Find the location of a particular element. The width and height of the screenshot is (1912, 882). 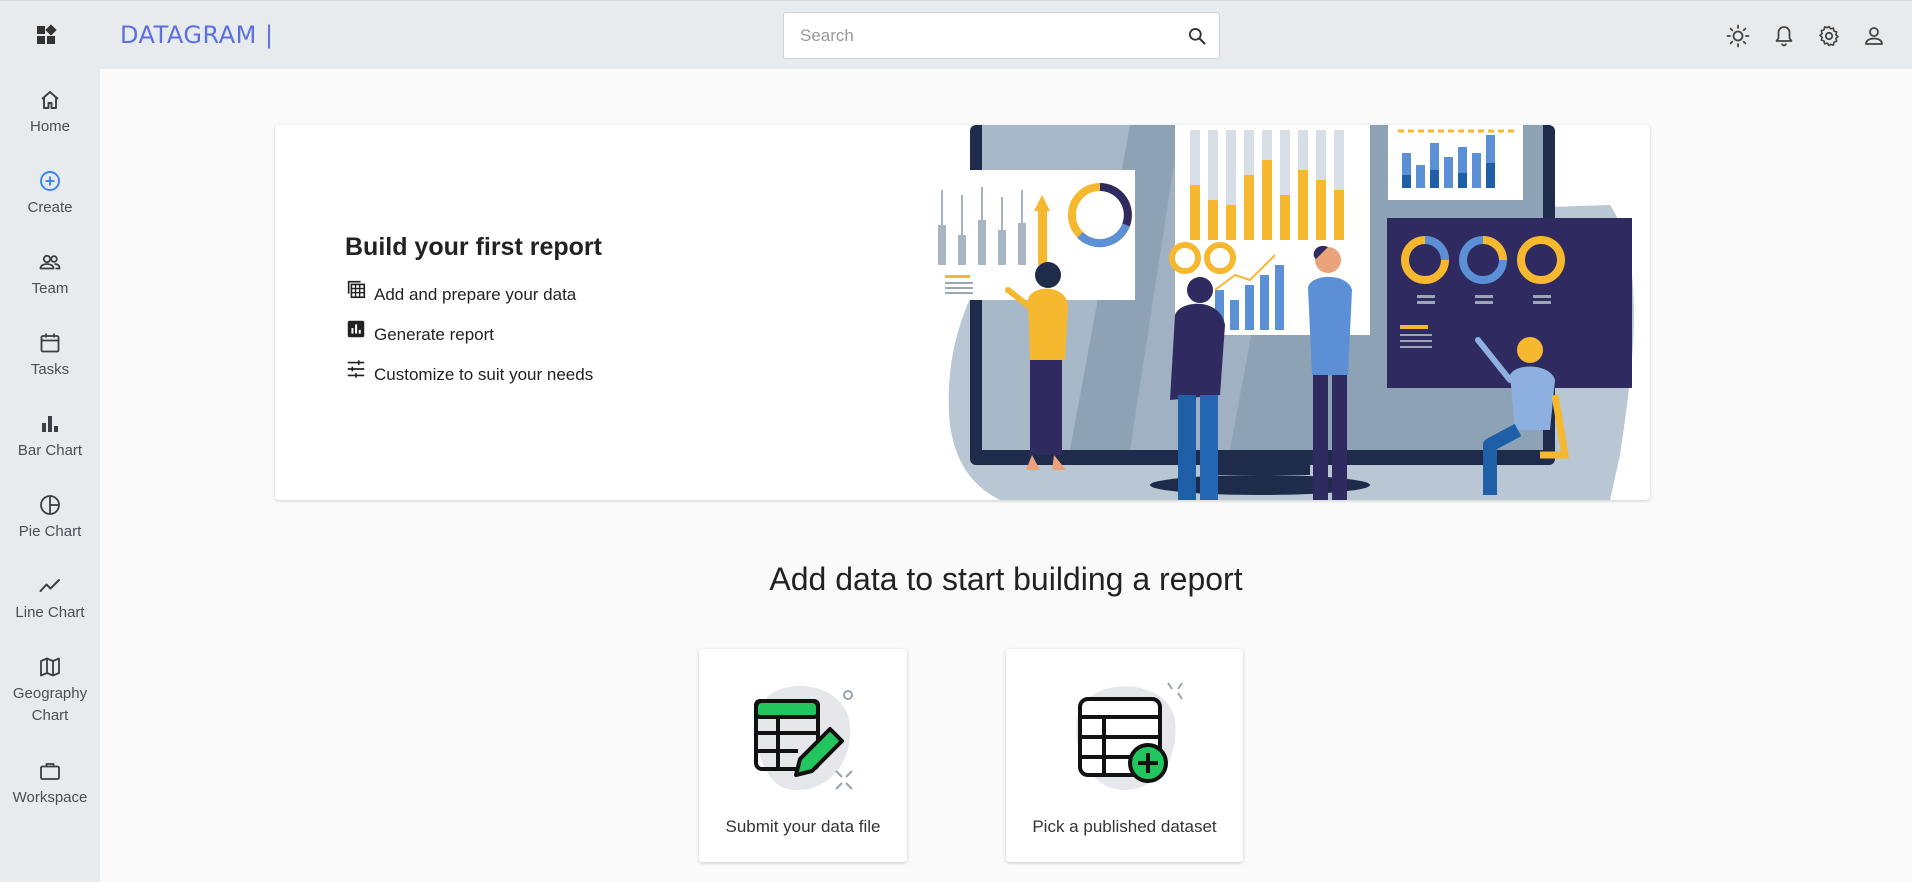

sidebar-item-label: Home is located at coordinates (49, 126).